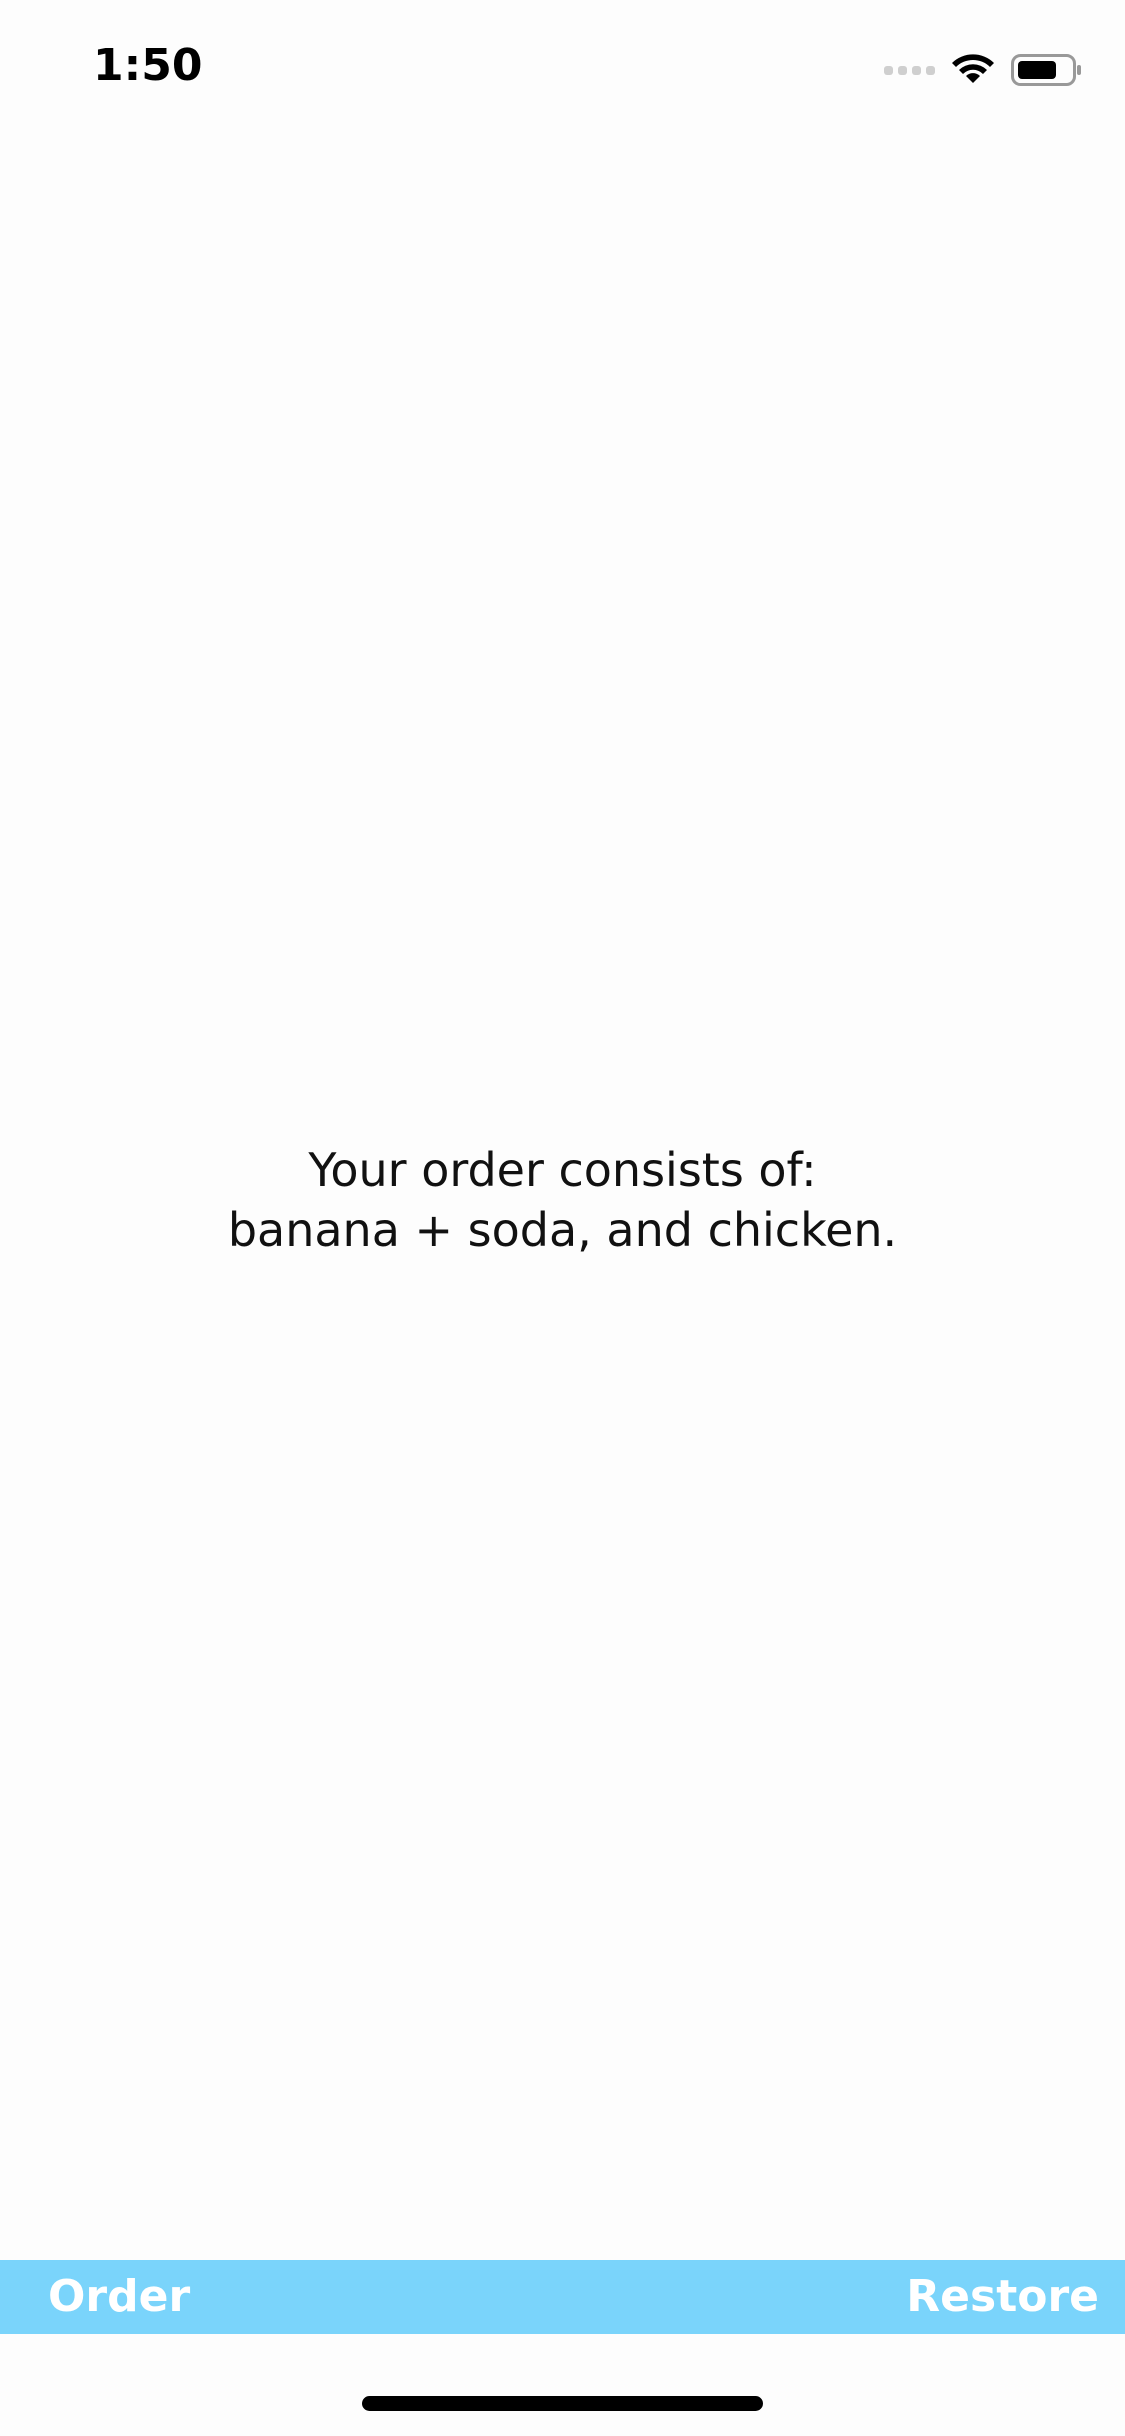 The image size is (1125, 2436). I want to click on wifi-icon, so click(973, 68).